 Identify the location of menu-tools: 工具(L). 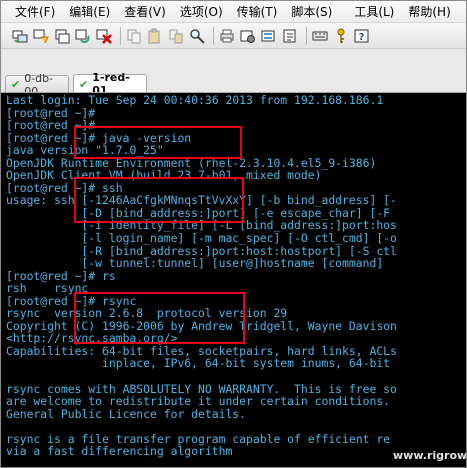
(374, 12).